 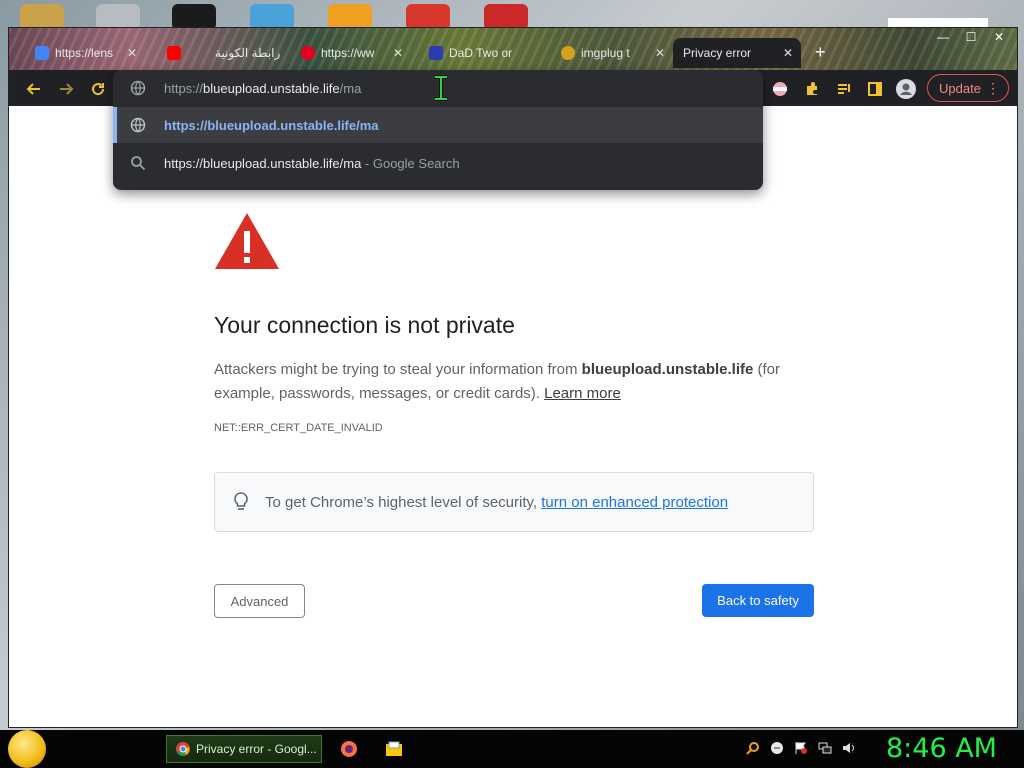 I want to click on pinterest-icon, so click(x=308, y=53).